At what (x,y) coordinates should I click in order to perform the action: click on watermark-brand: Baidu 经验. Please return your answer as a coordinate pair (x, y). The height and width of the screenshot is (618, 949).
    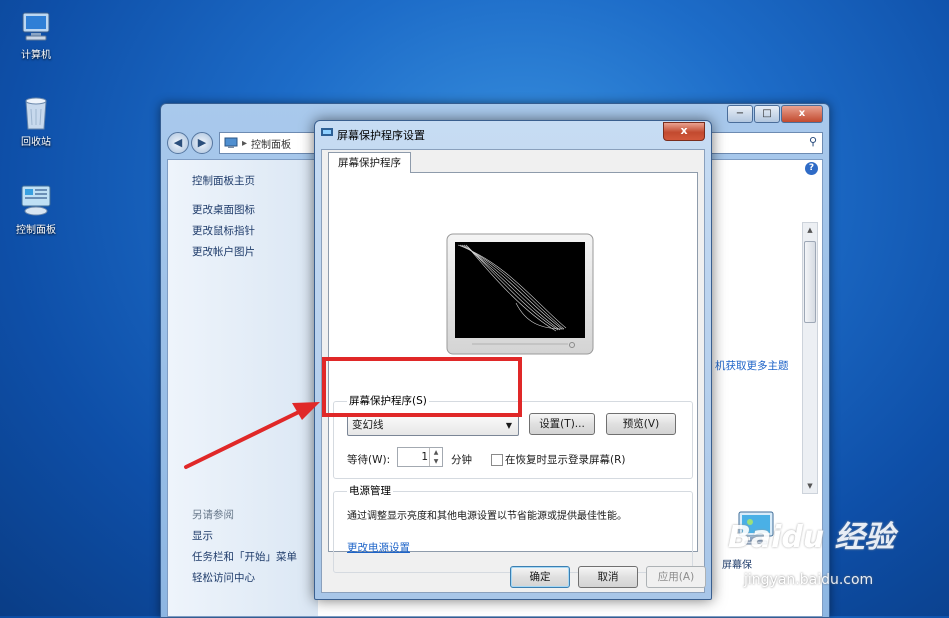
    Looking at the image, I should click on (811, 537).